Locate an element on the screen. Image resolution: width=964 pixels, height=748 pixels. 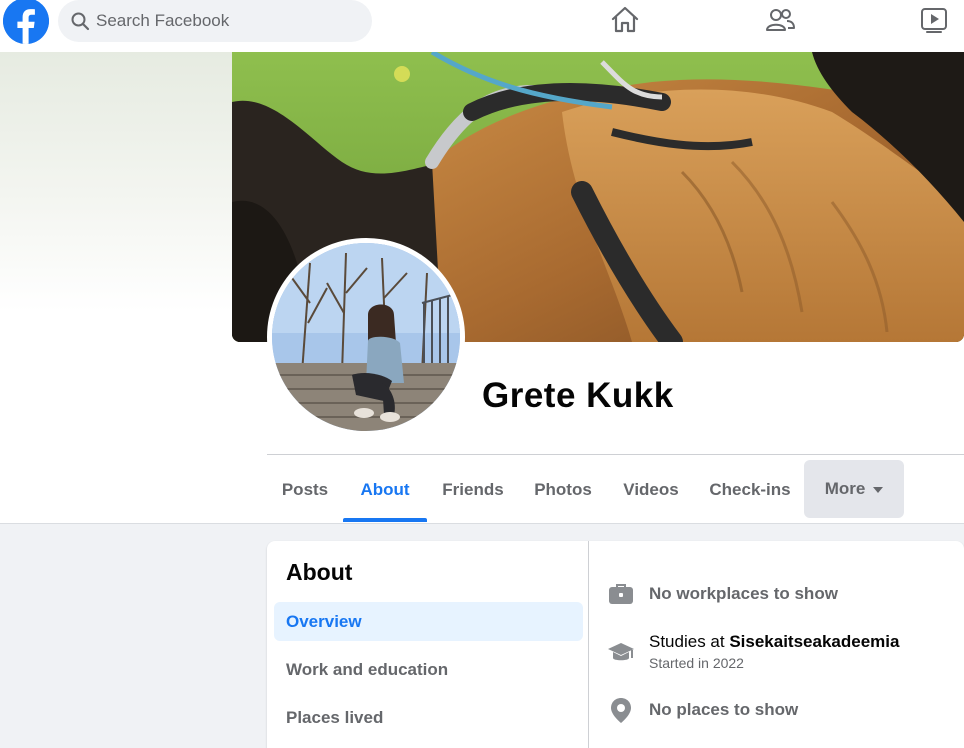
tab-check-ins: Check-ins is located at coordinates (750, 490).